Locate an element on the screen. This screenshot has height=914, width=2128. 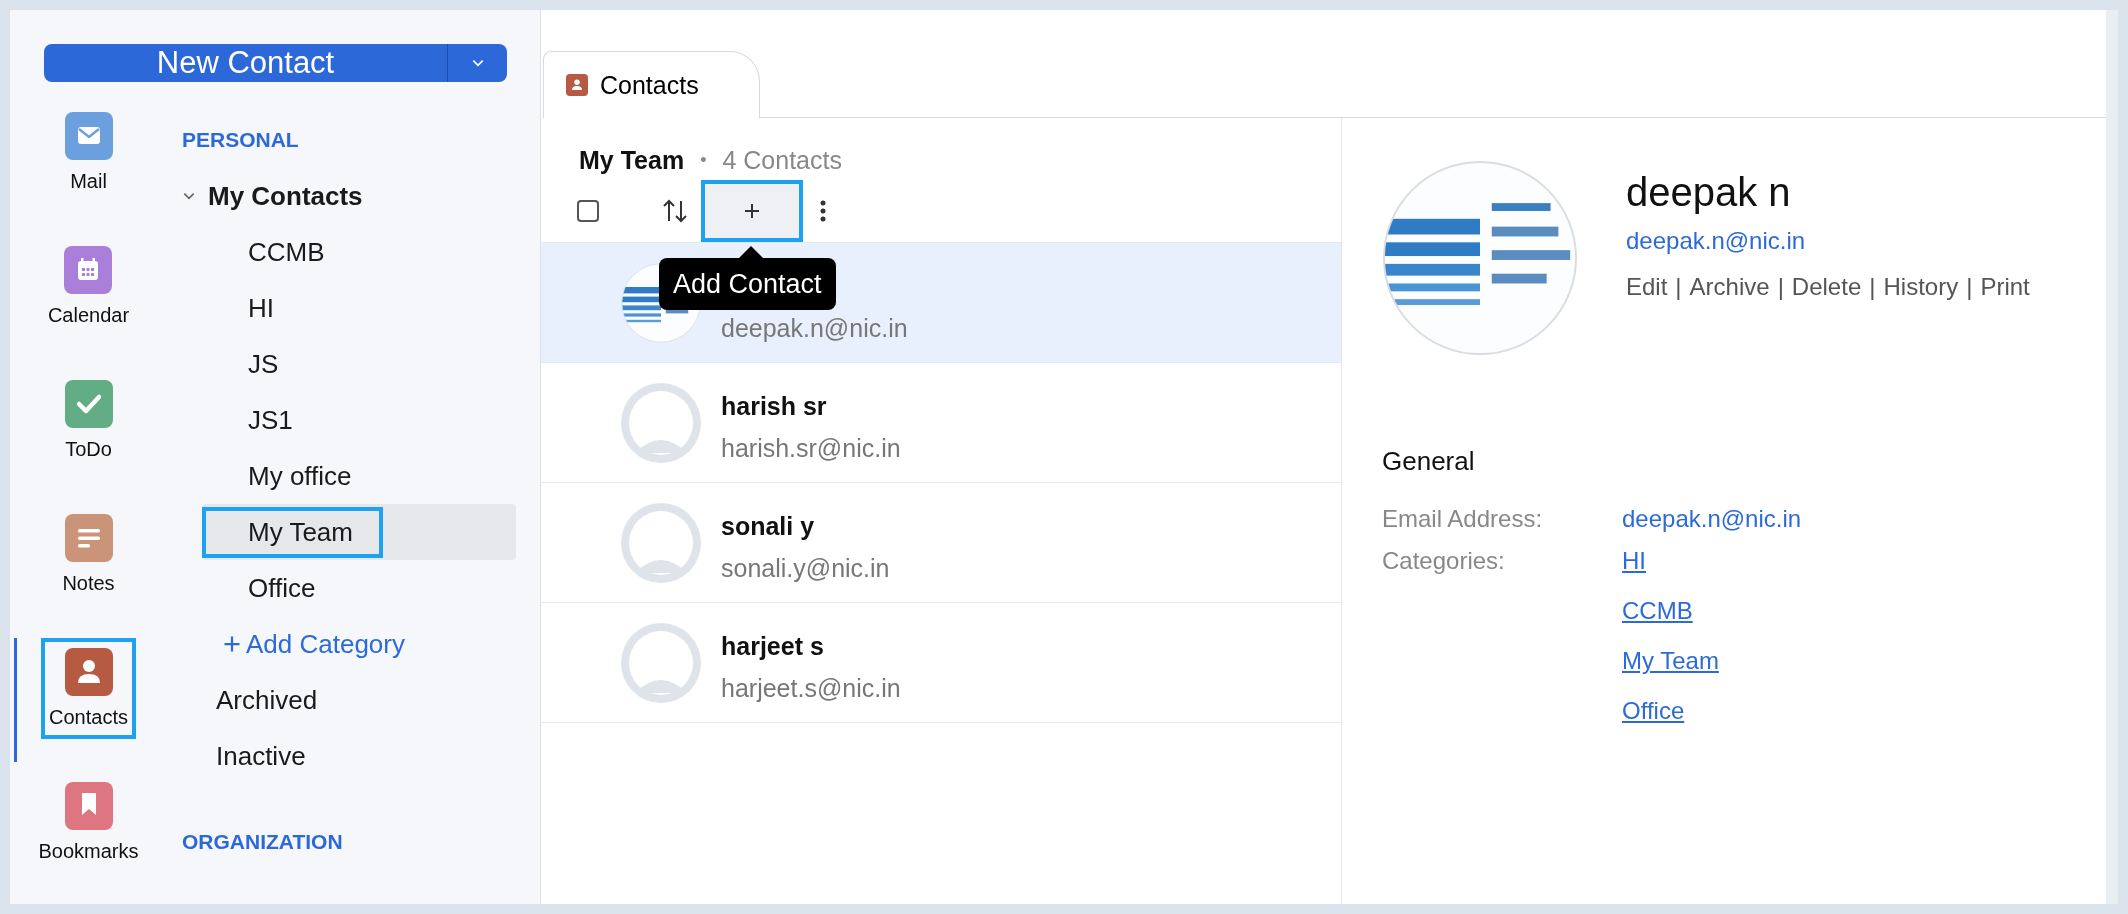
app-nav-item: ToDo is located at coordinates (87, 432).